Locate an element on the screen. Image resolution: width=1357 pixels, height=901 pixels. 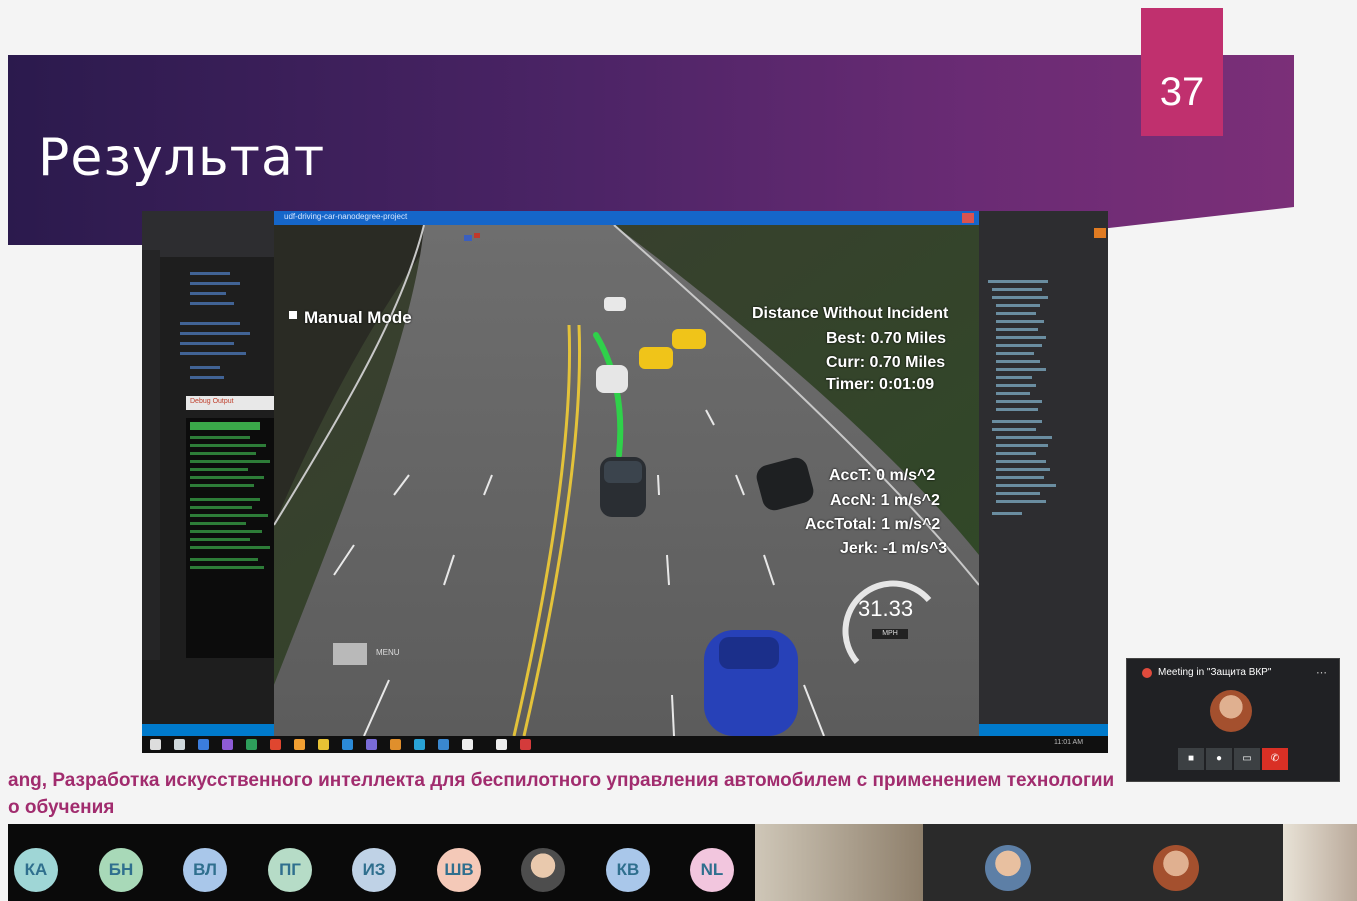
menu-button is located at coordinates (350, 654).